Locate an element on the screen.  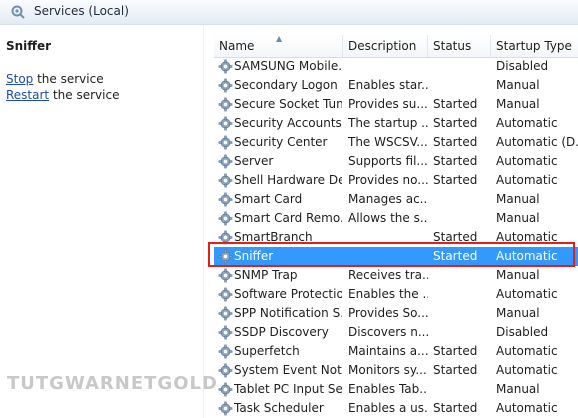
table-row: SSDP Discovery Discovers n... Disabled is located at coordinates (396, 332).